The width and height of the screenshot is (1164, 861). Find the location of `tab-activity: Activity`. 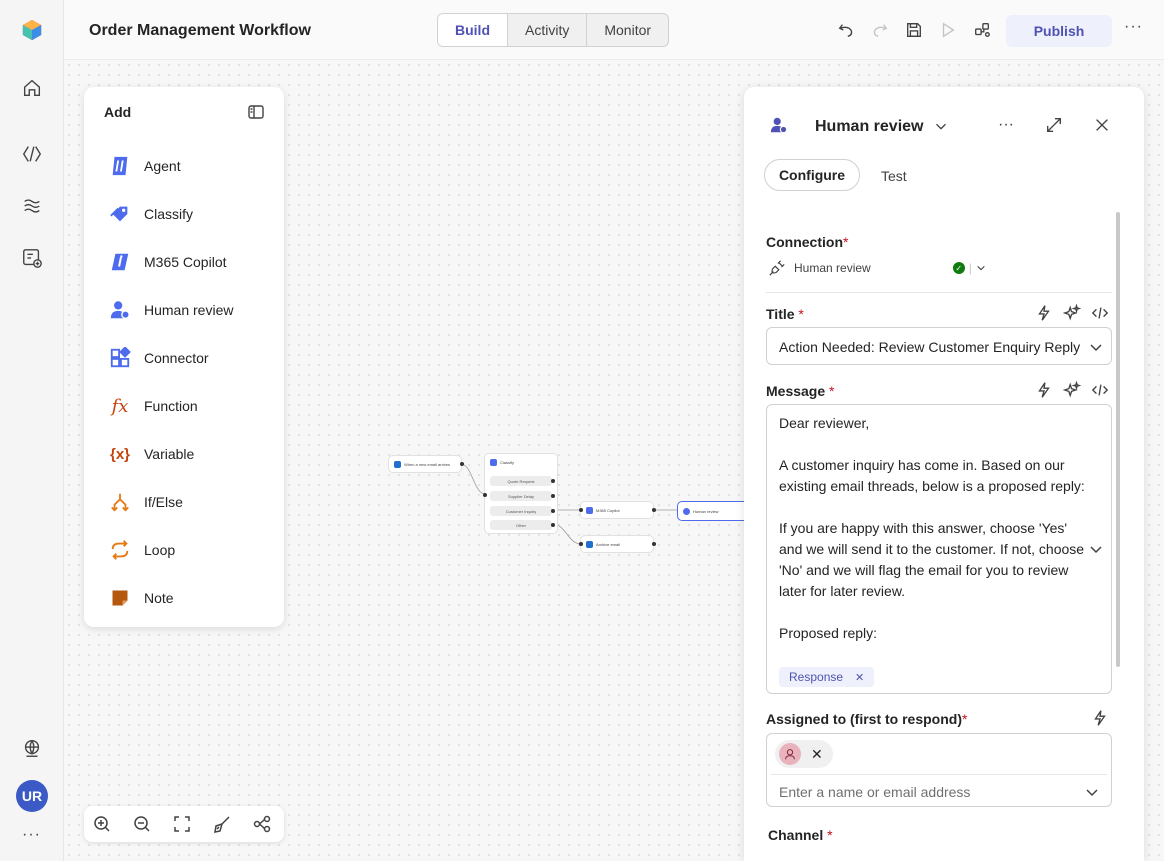

tab-activity: Activity is located at coordinates (548, 30).